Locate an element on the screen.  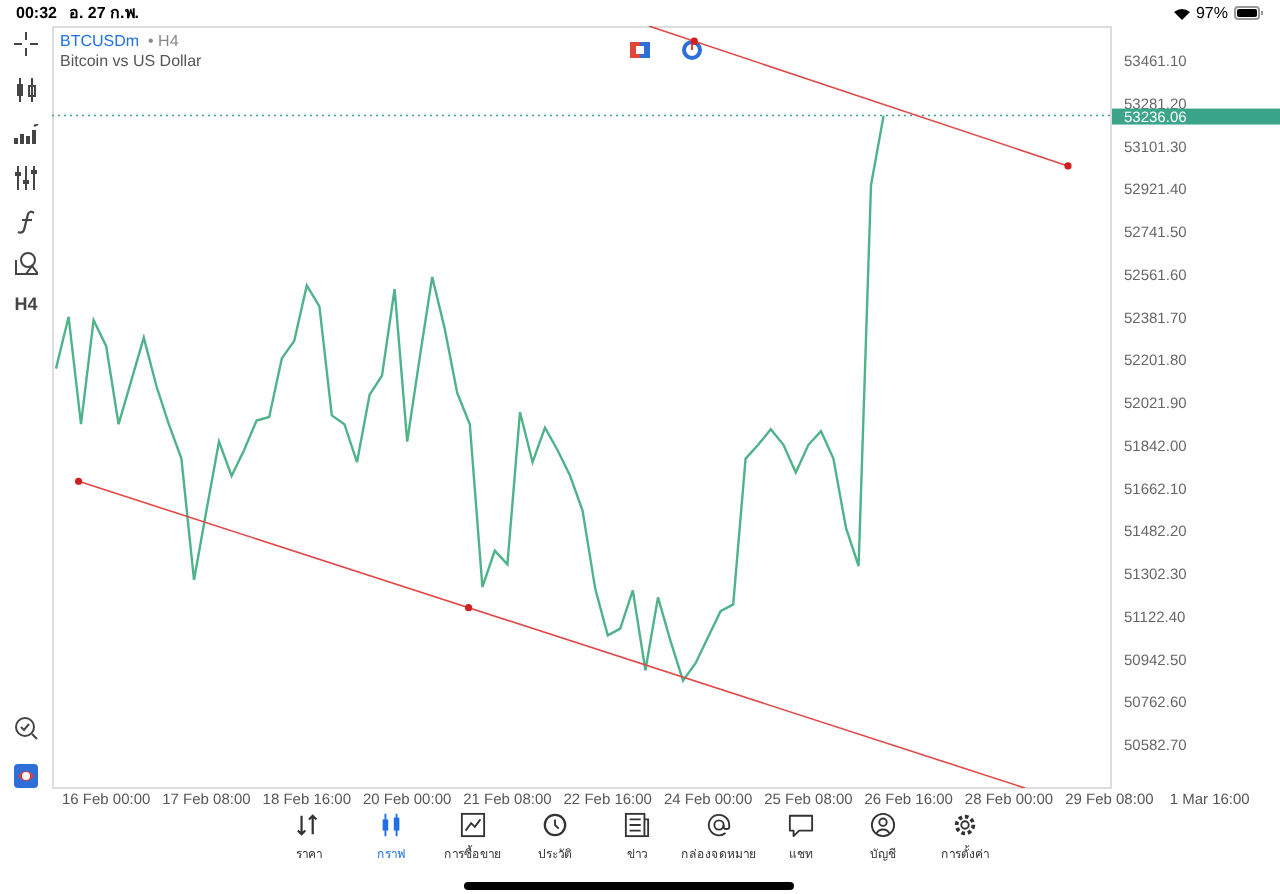
one-click-trading-icon is located at coordinates (640, 50).